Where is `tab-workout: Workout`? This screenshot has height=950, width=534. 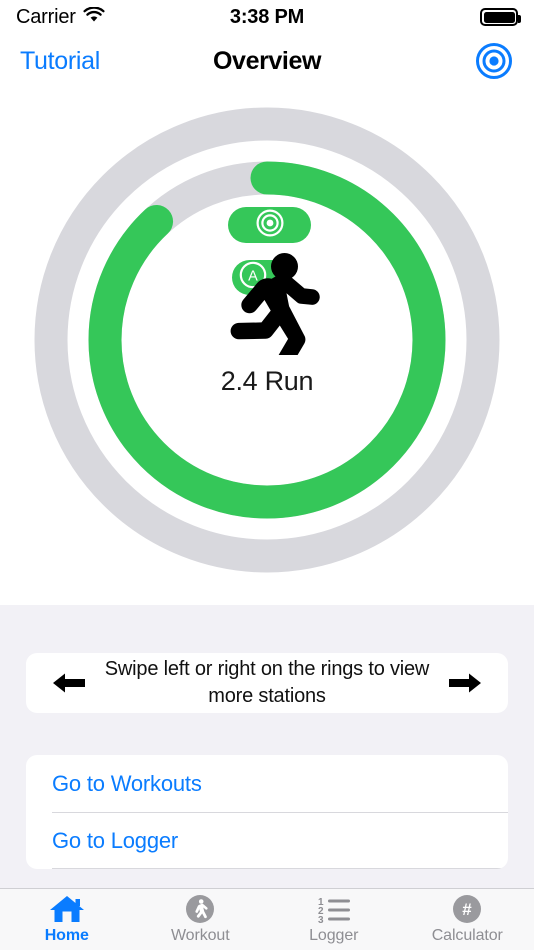
tab-workout: Workout is located at coordinates (201, 919).